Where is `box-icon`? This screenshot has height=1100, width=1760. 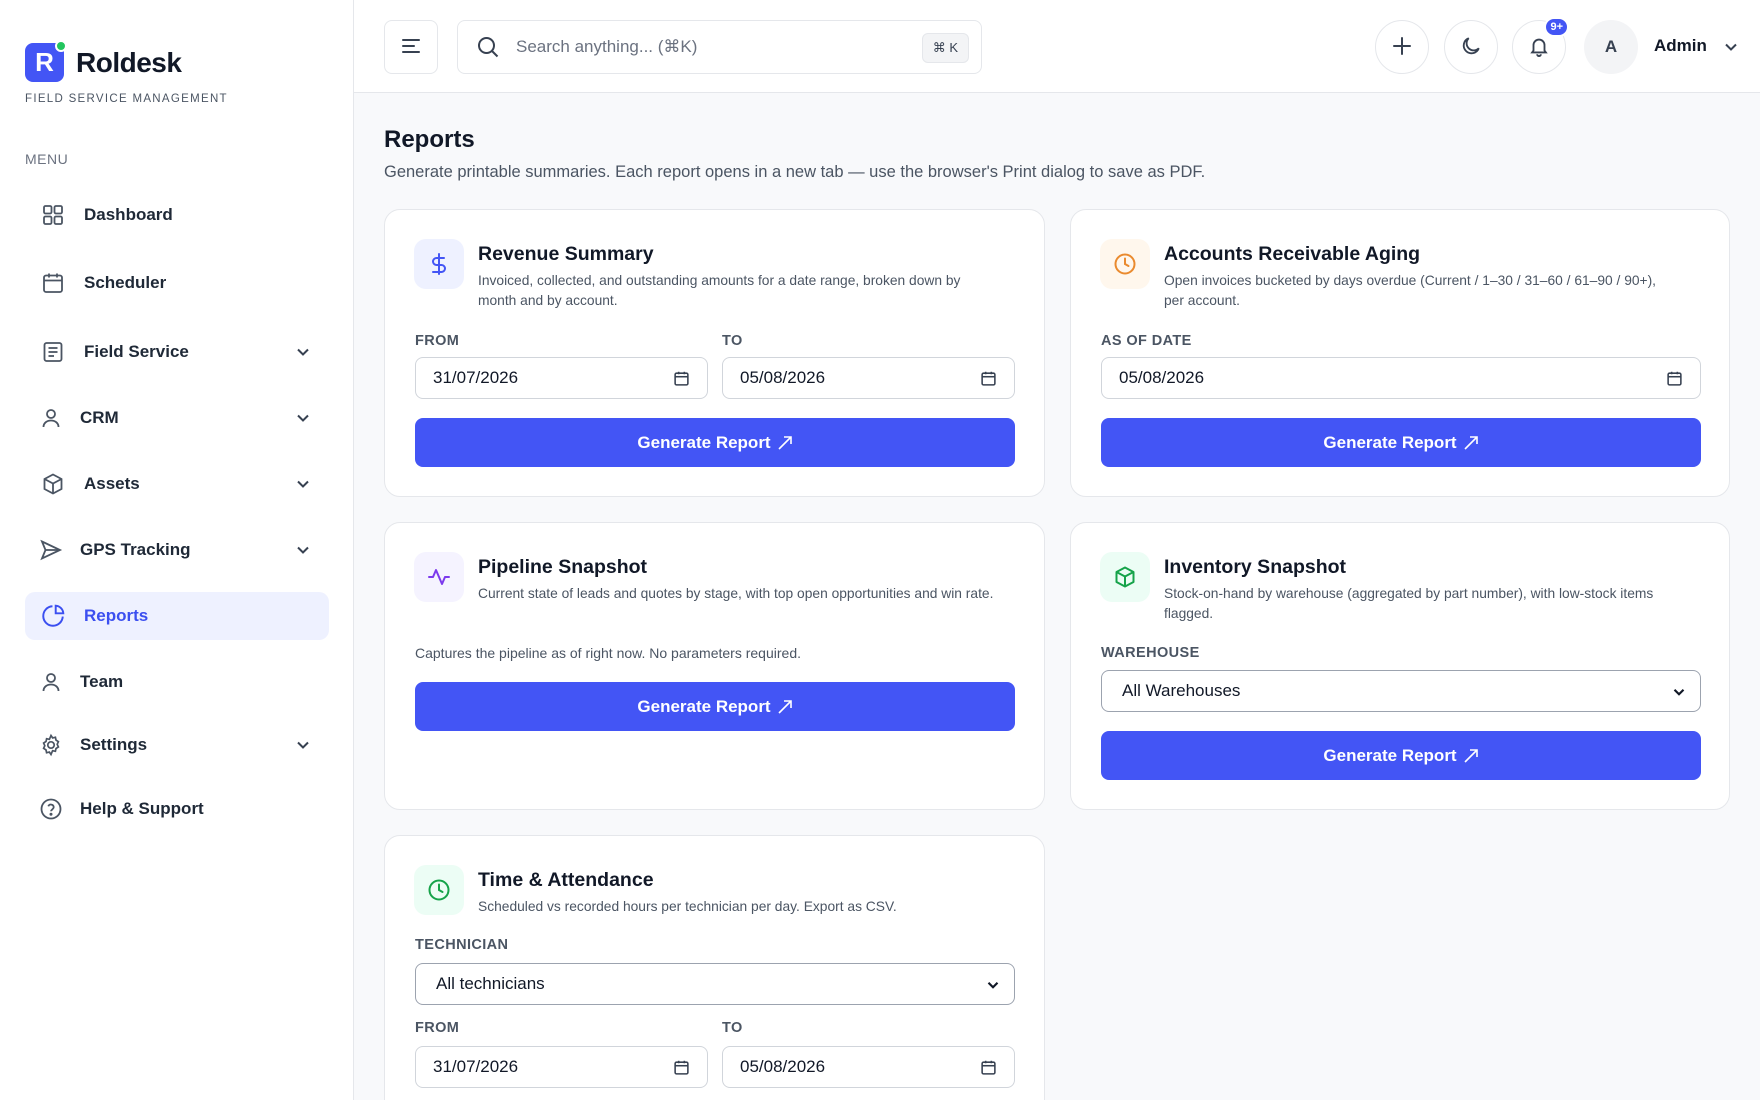 box-icon is located at coordinates (1125, 577).